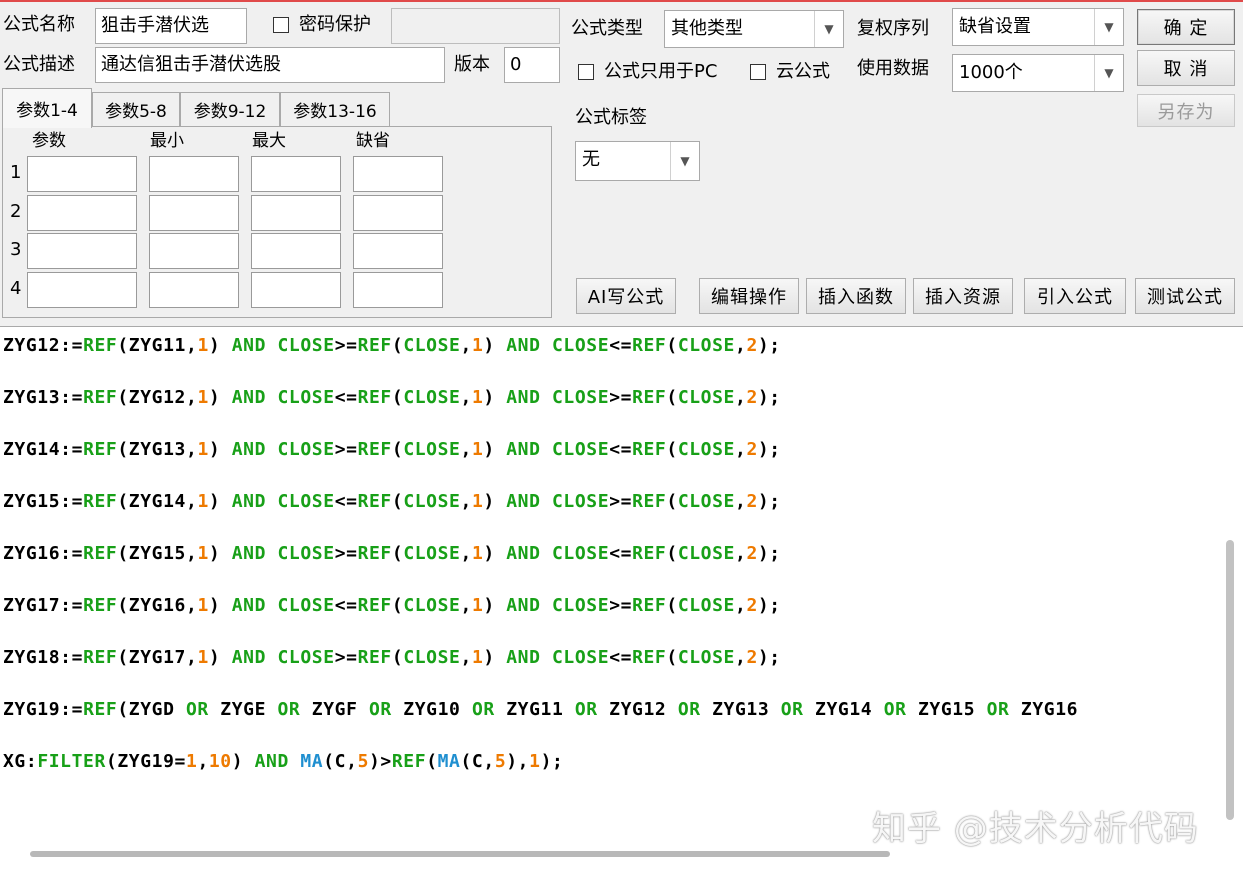 The image size is (1243, 875). I want to click on data-count-select: 1000个 ▼, so click(1038, 73).